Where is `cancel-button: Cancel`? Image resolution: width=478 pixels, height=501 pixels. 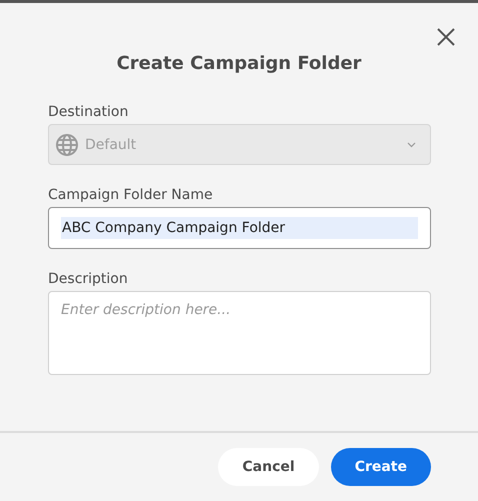 cancel-button: Cancel is located at coordinates (268, 467).